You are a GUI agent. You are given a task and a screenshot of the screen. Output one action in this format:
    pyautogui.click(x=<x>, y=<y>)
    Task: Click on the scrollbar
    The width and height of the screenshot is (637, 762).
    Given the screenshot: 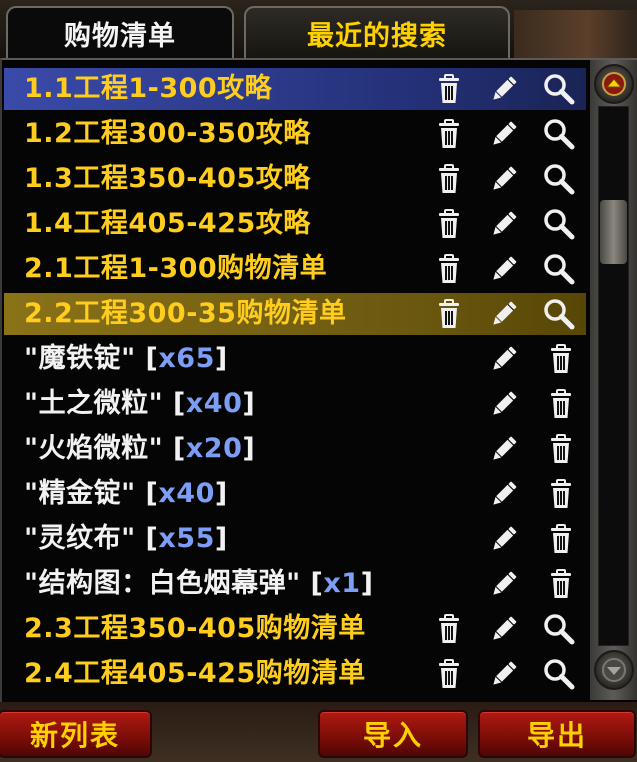 What is the action you would take?
    pyautogui.click(x=613, y=380)
    